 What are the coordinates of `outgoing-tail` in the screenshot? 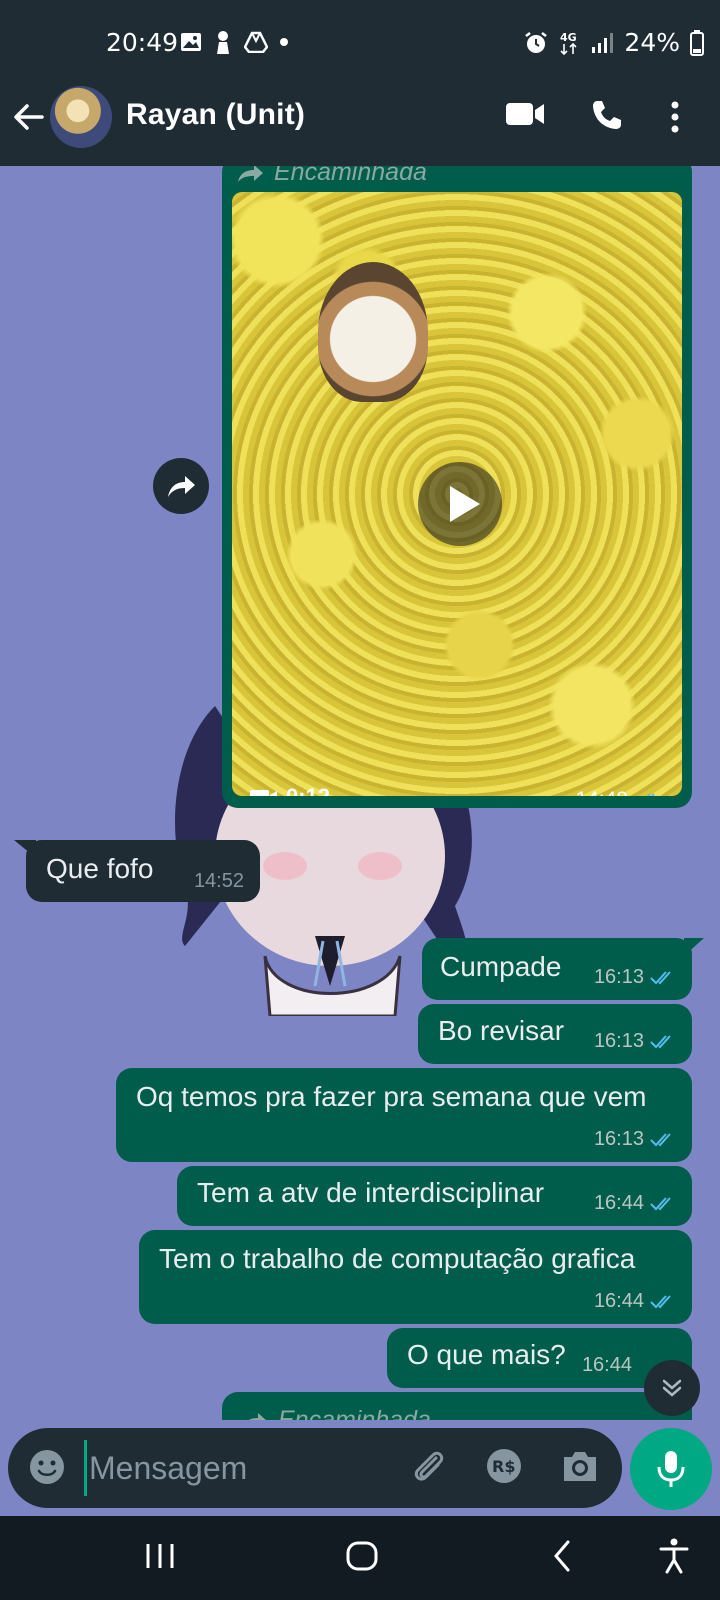 It's located at (694, 947).